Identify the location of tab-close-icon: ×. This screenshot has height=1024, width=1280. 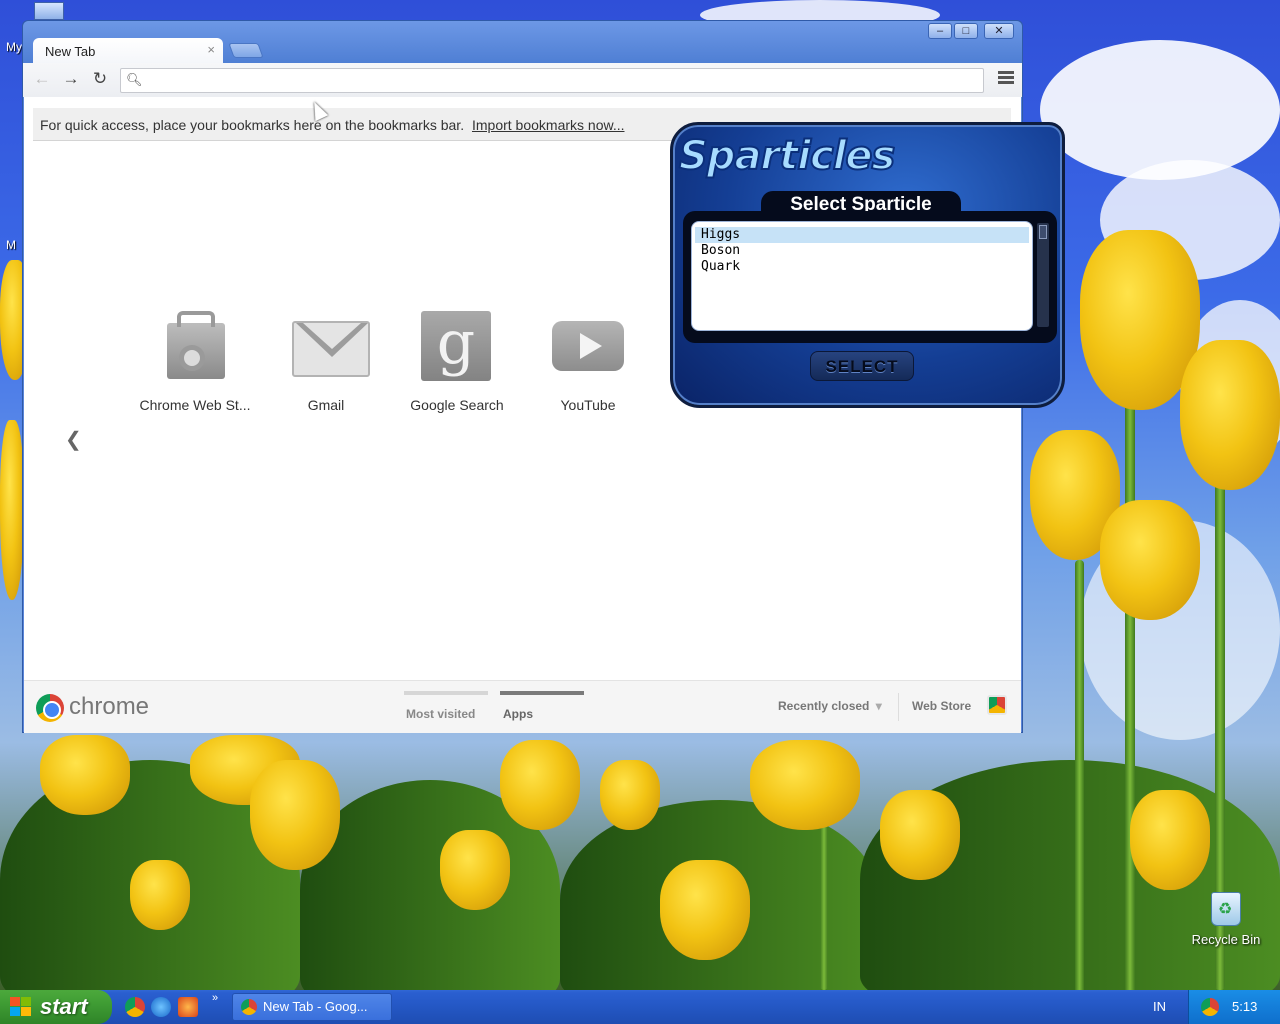
(211, 49).